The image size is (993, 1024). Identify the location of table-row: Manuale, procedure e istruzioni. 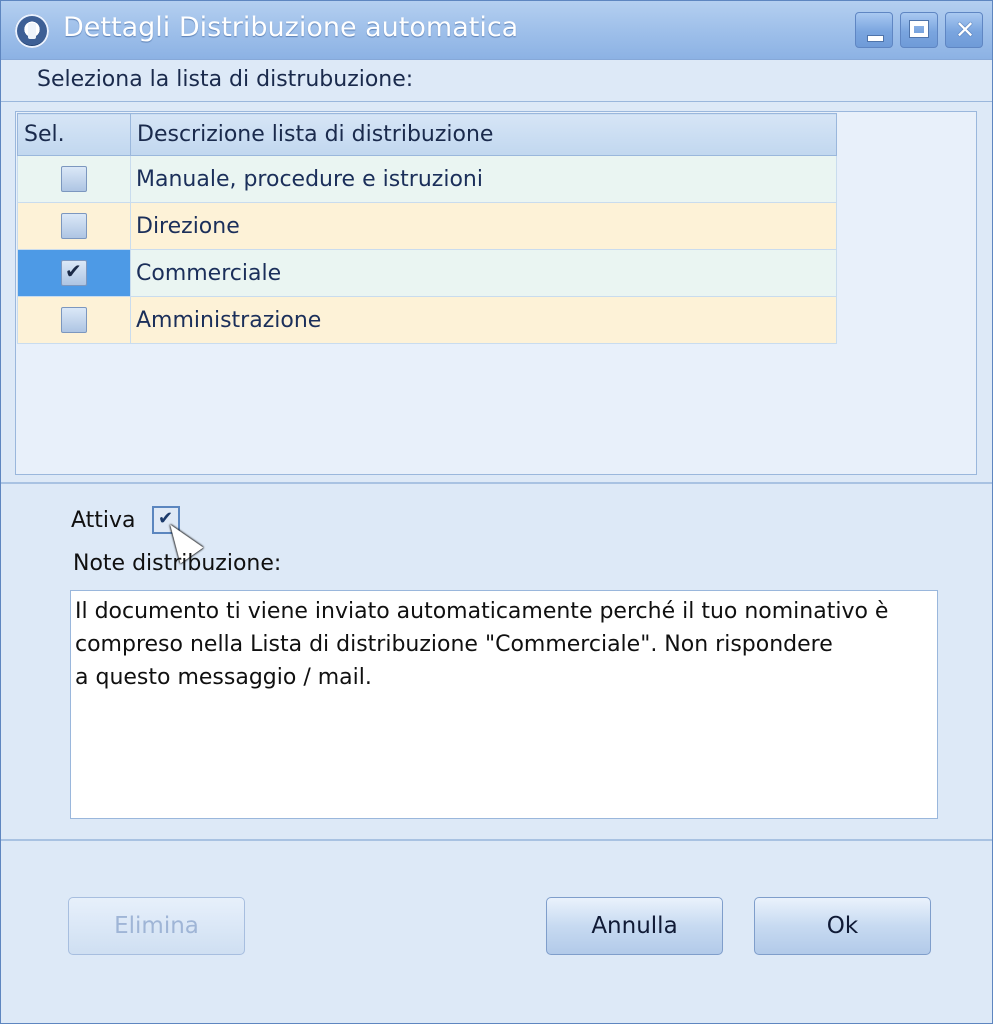
(427, 179).